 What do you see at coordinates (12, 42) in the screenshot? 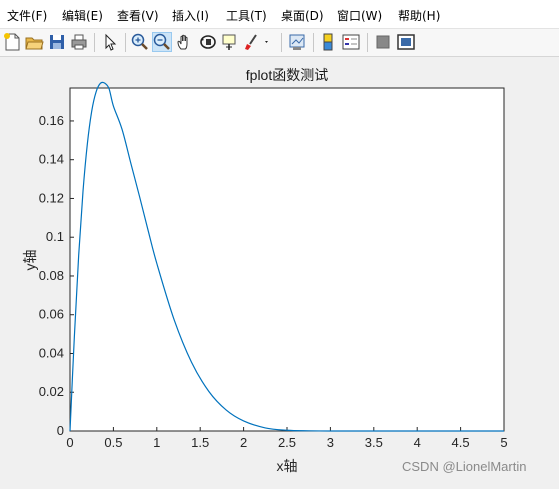
I see `new-file-icon` at bounding box center [12, 42].